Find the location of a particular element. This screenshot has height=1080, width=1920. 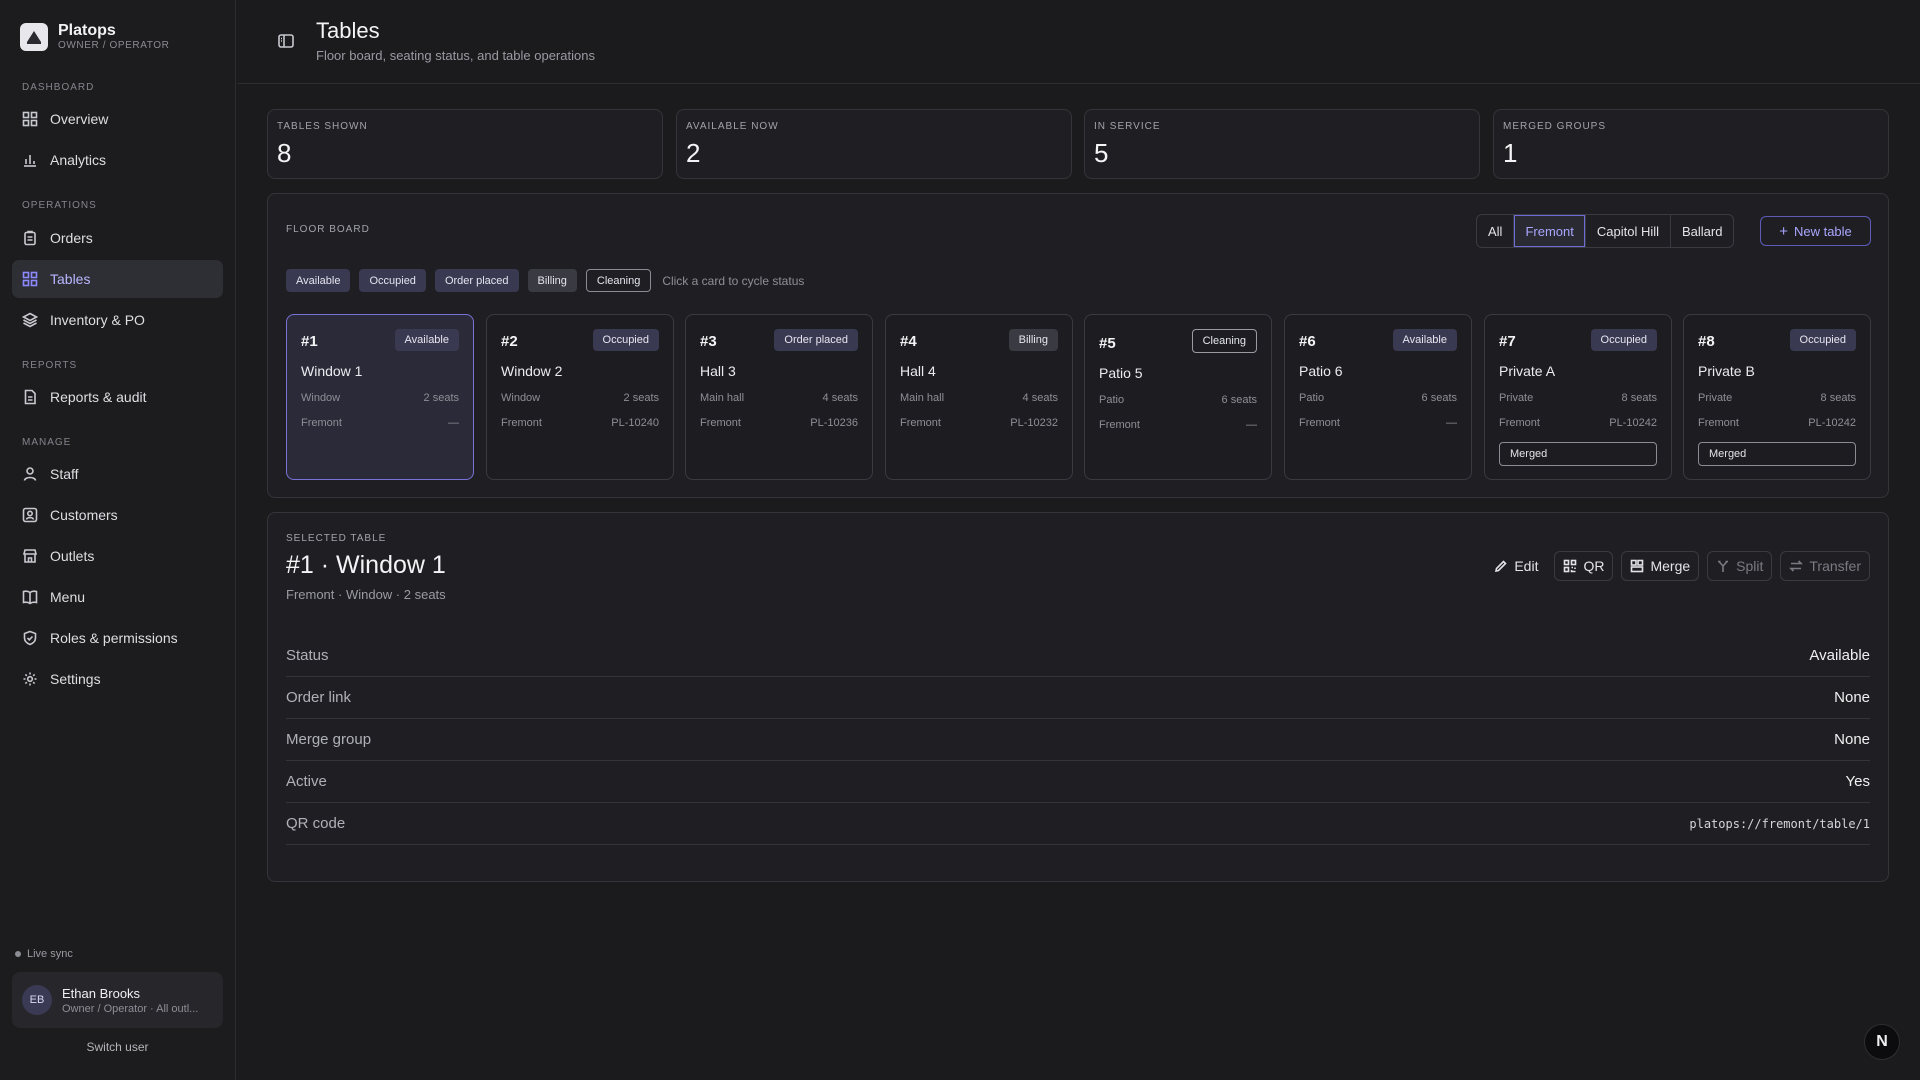

detail-row-qr-code: QR code platops://fremont/table/1 is located at coordinates (1078, 824).